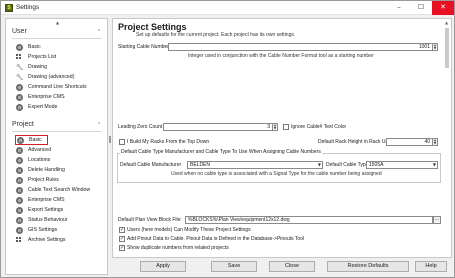  What do you see at coordinates (99, 125) in the screenshot?
I see `collapse-project-icon: ⌃` at bounding box center [99, 125].